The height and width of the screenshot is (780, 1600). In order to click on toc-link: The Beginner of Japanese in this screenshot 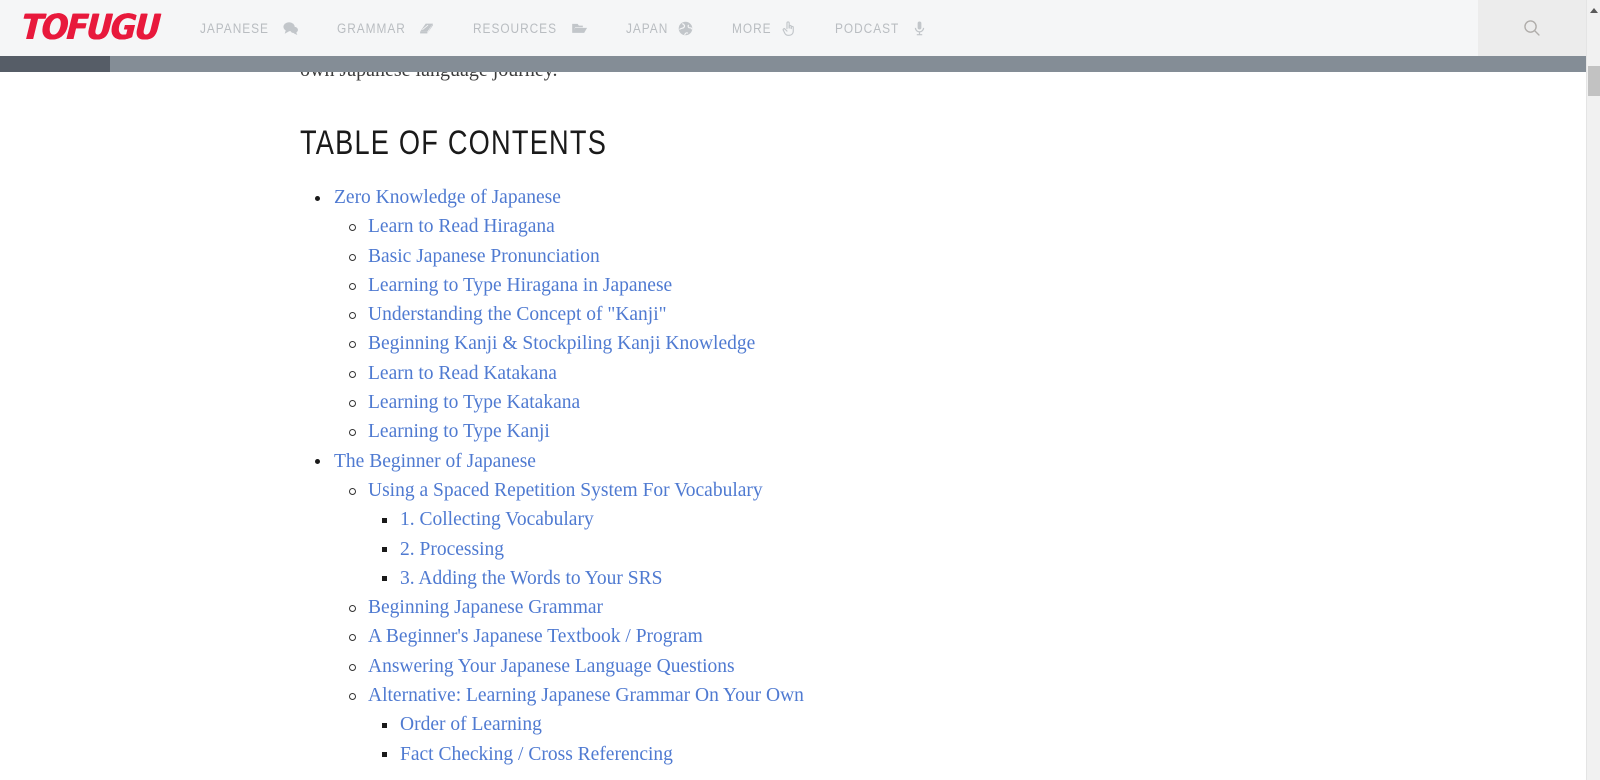, I will do `click(435, 461)`.